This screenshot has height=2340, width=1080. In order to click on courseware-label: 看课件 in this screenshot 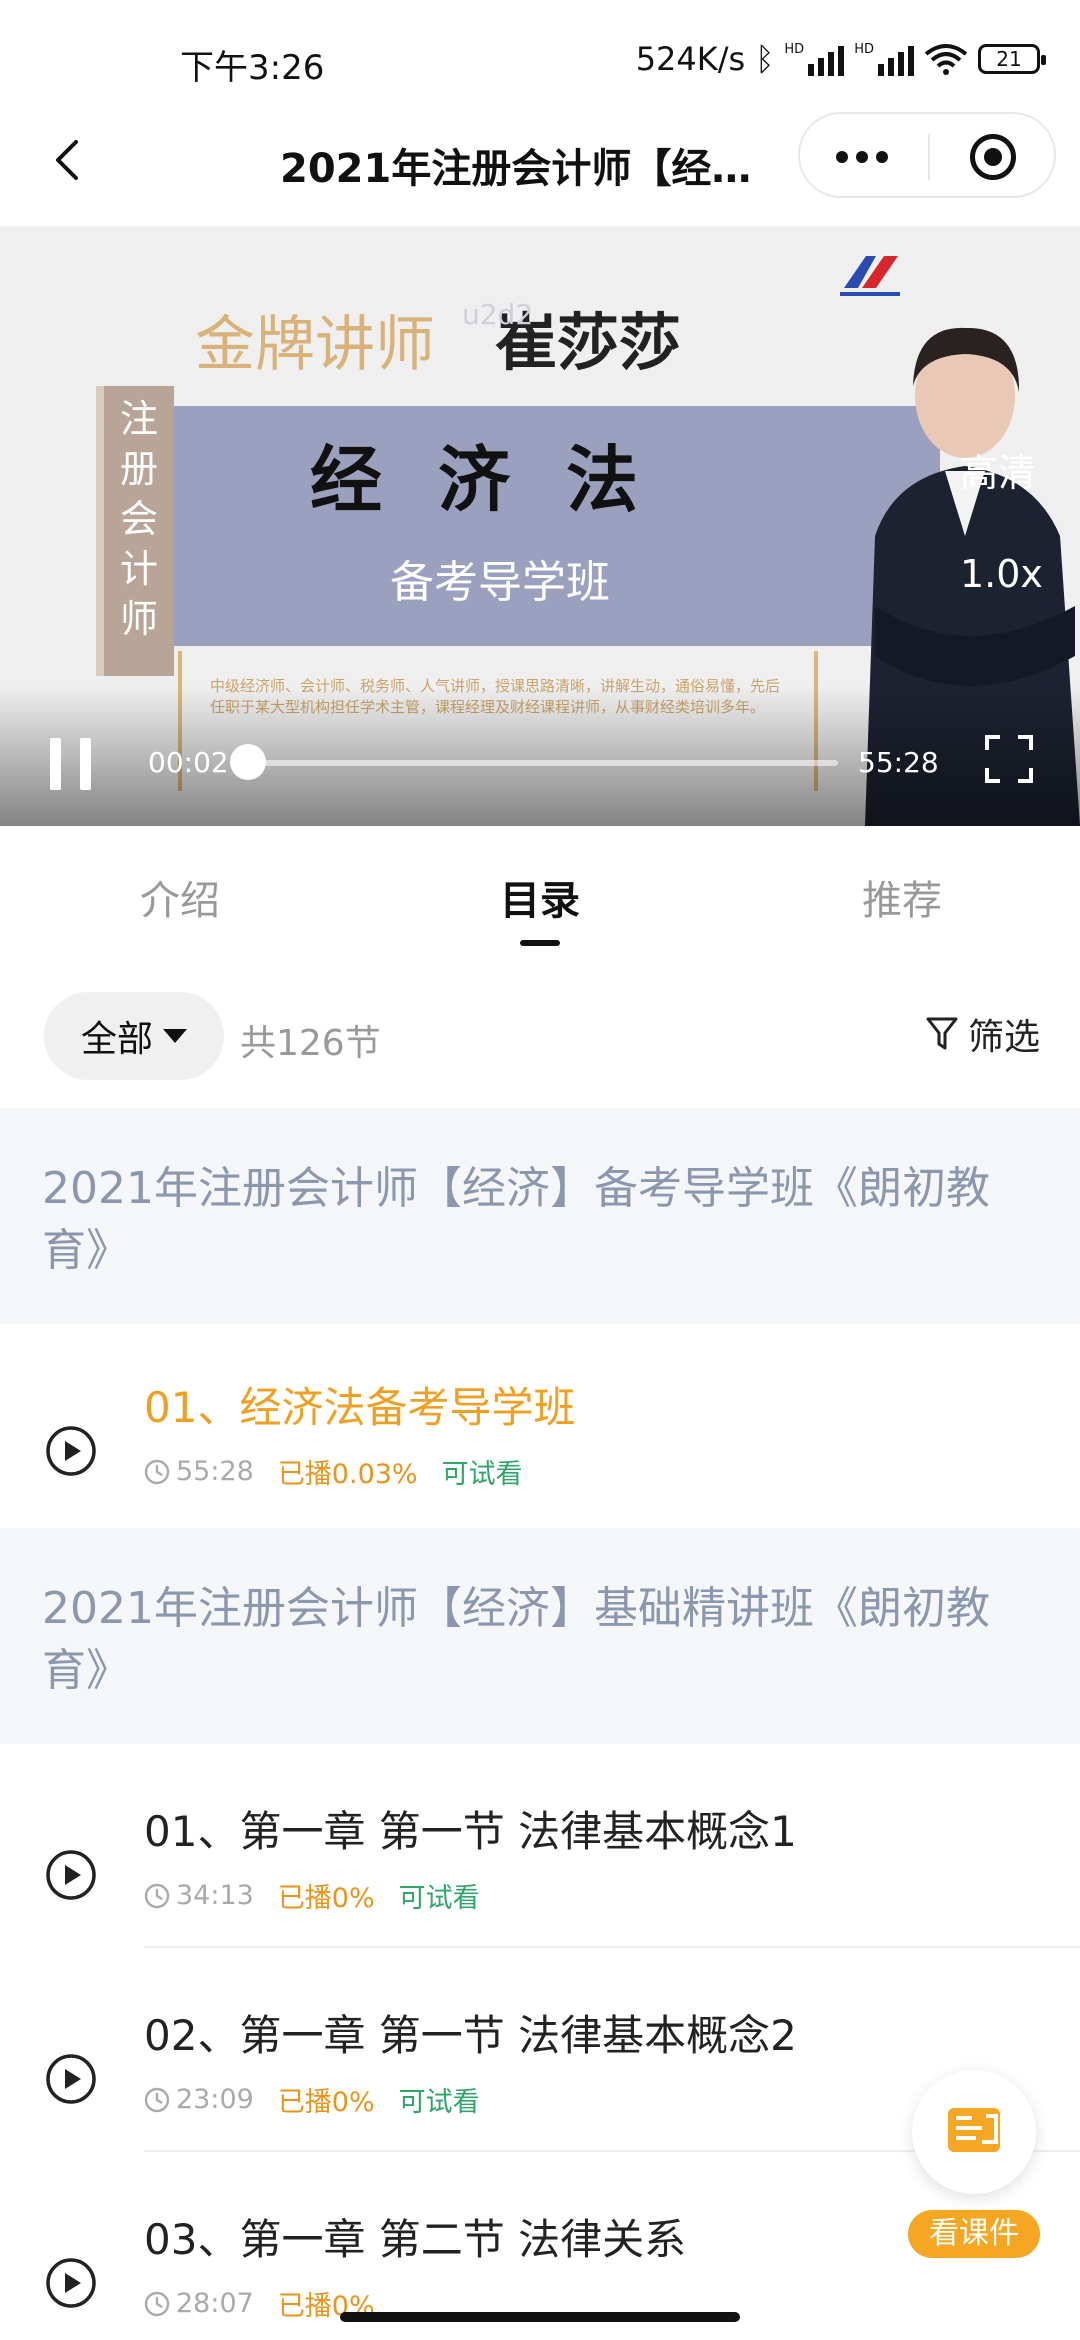, I will do `click(974, 2234)`.